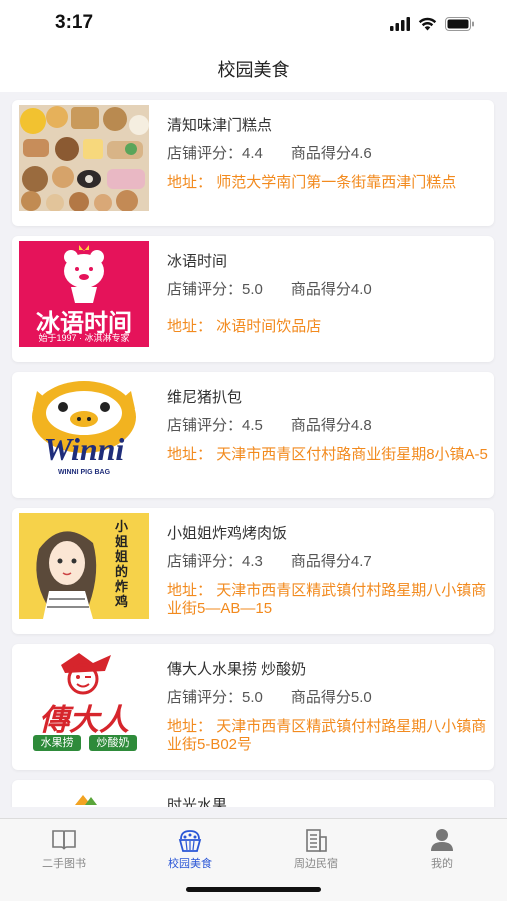 Image resolution: width=507 pixels, height=901 pixels. I want to click on battery-icon, so click(459, 24).